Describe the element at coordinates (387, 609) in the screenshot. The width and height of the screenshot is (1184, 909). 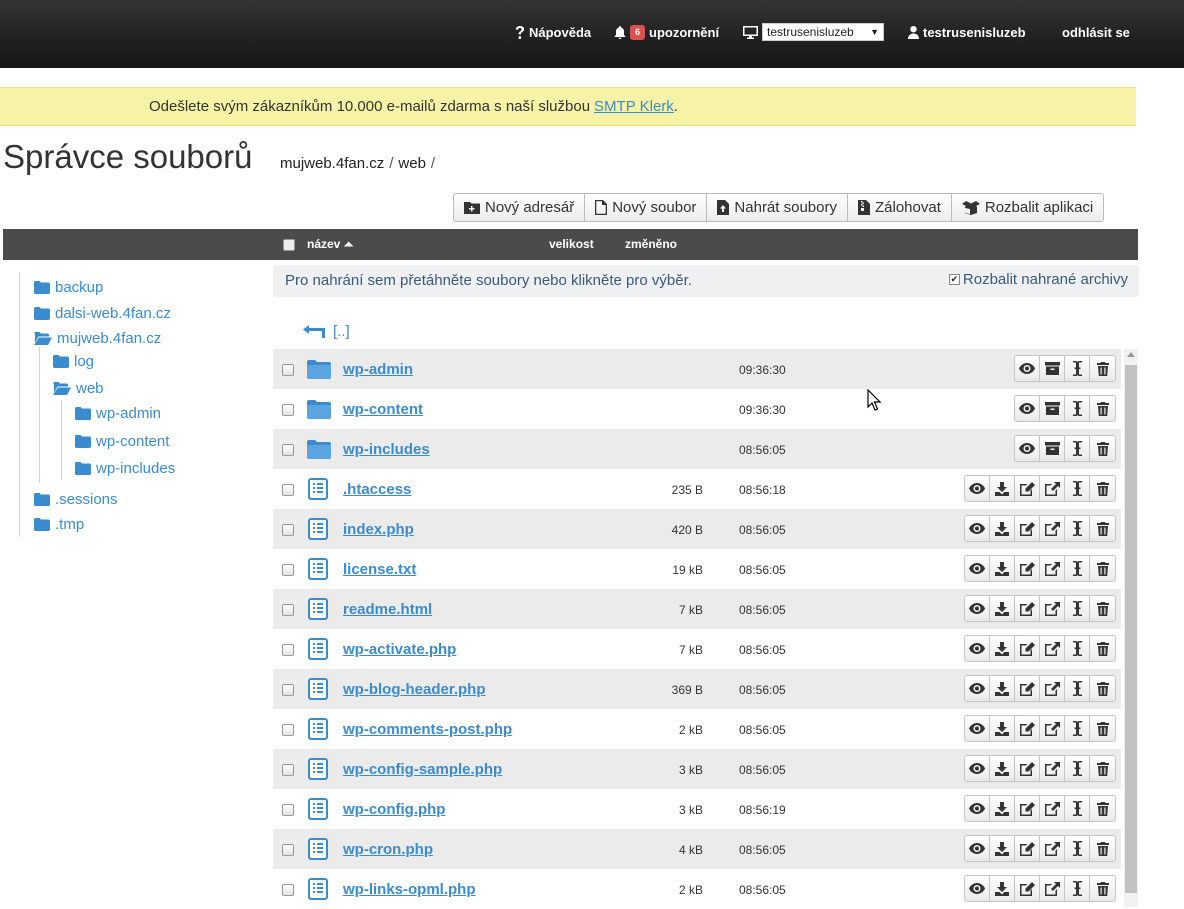
I see `file-name-link: readme.html` at that location.